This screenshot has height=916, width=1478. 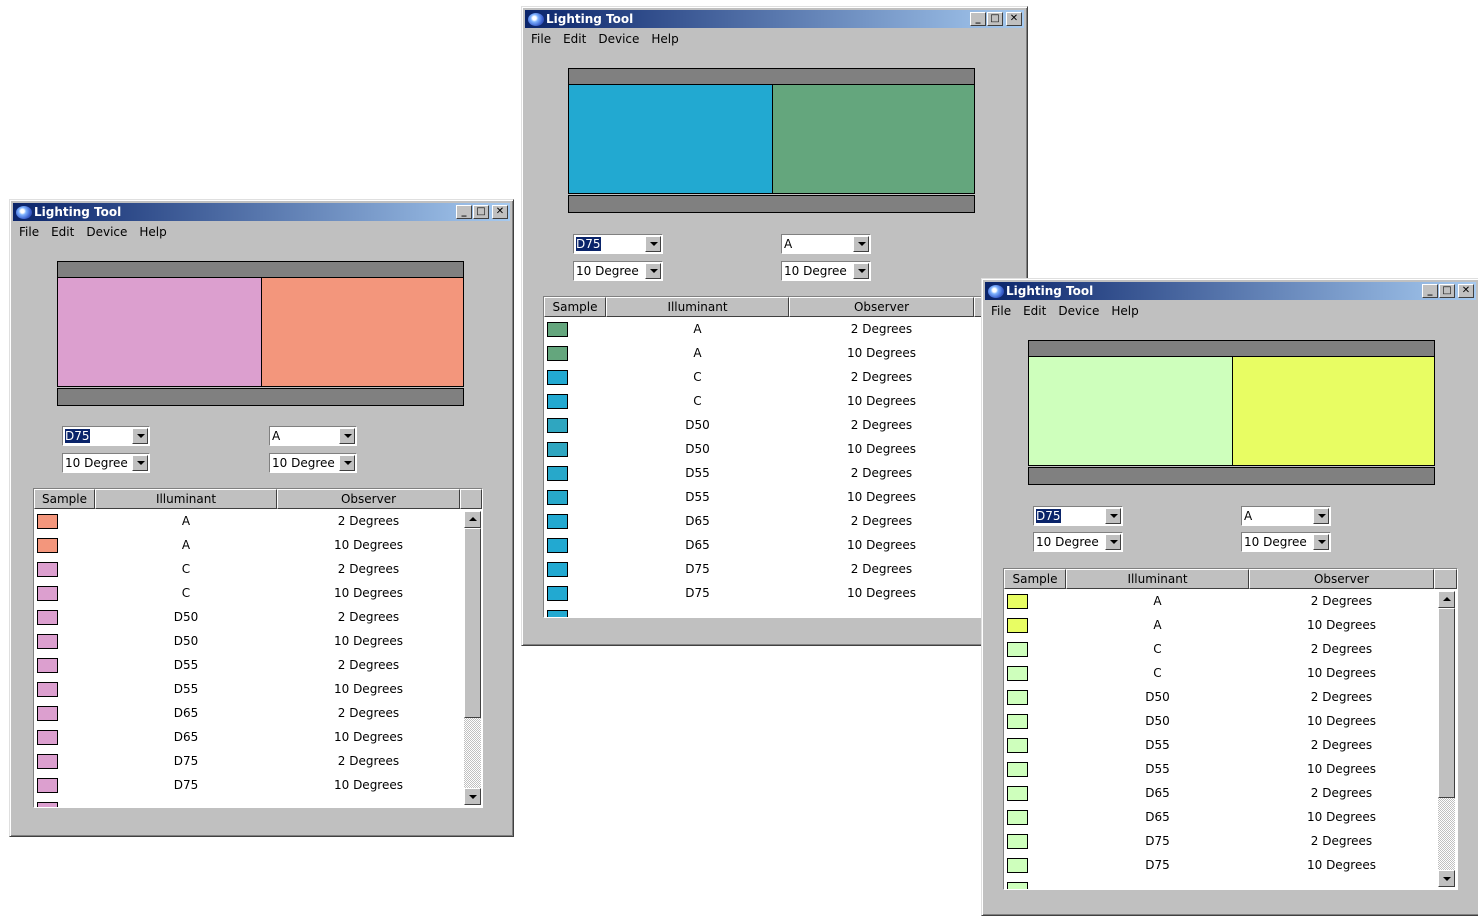 I want to click on illuminant-cell: C, so click(x=1157, y=673).